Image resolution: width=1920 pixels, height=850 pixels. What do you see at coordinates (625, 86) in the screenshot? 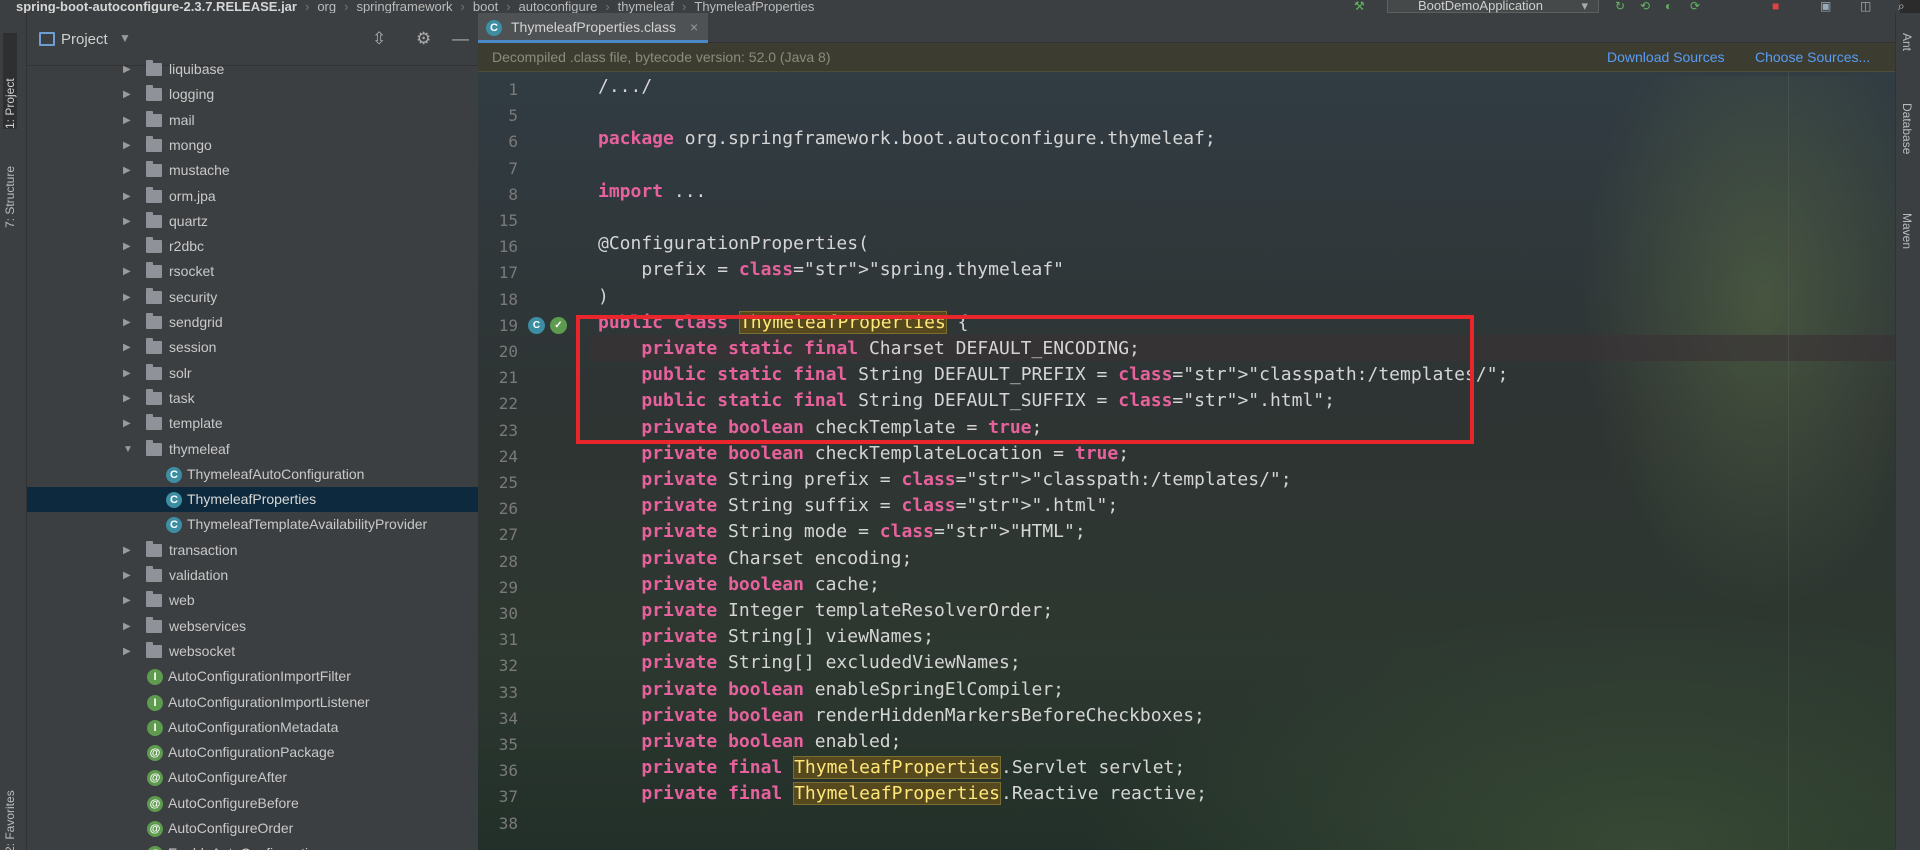
I see `code-line: /.../` at bounding box center [625, 86].